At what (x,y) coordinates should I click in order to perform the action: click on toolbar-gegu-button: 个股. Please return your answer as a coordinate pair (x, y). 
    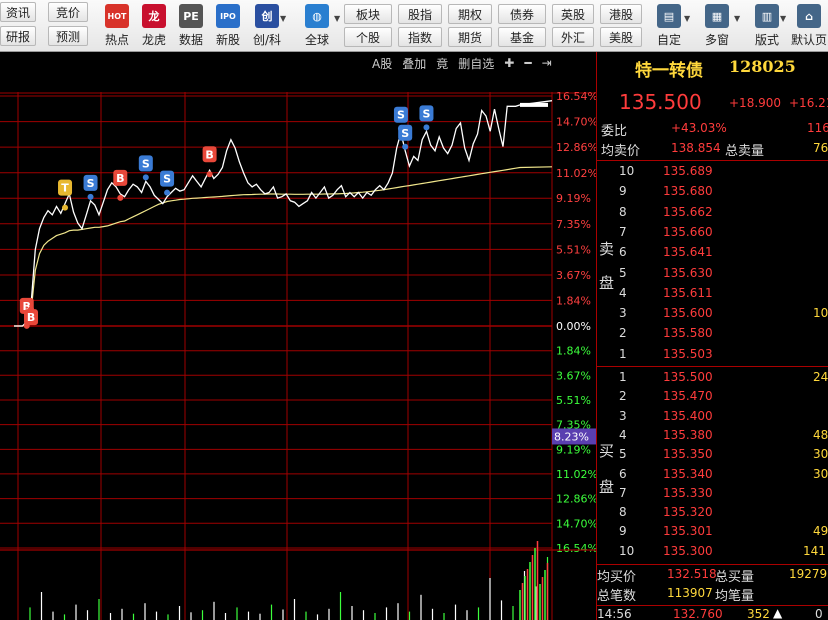
    Looking at the image, I should click on (368, 37).